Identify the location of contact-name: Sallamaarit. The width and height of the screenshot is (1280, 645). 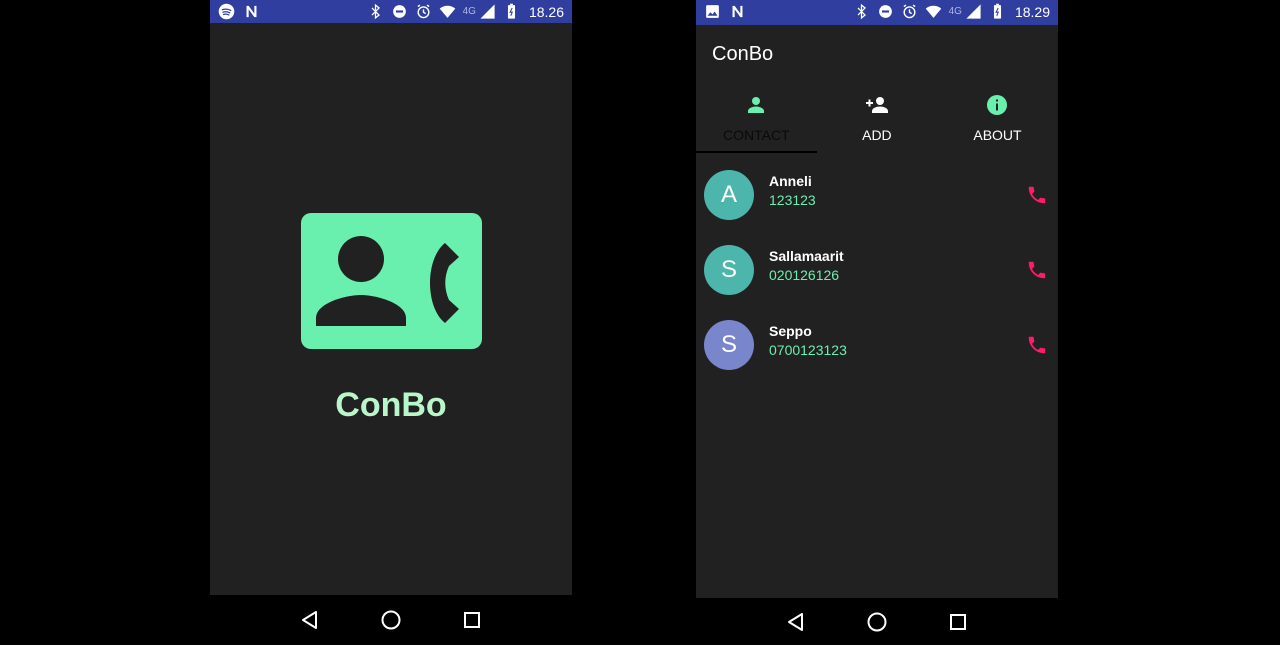
(806, 256).